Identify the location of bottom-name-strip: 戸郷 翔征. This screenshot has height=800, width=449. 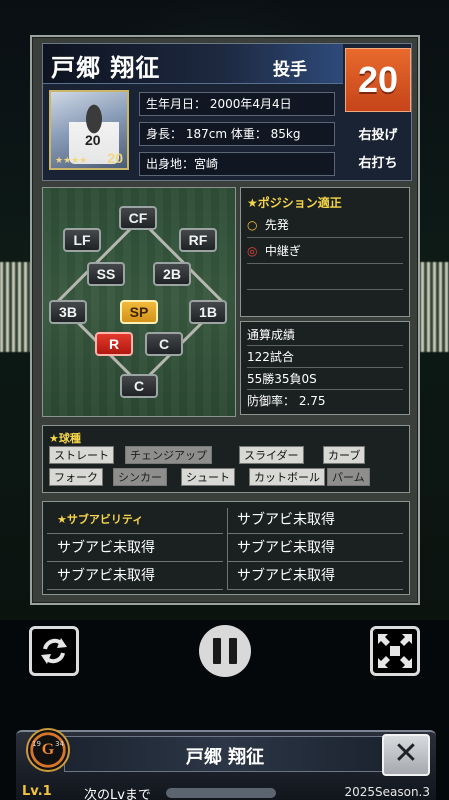
(224, 754).